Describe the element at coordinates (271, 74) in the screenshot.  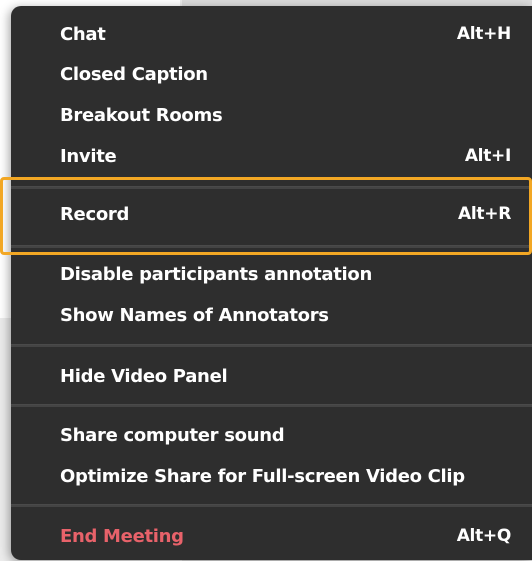
I see `menu-item-closed-caption: Closed Caption` at that location.